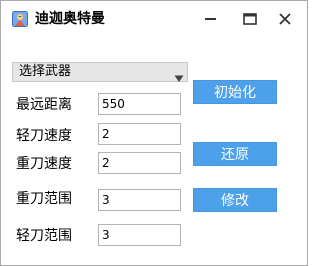 The width and height of the screenshot is (320, 266). What do you see at coordinates (235, 154) in the screenshot?
I see `restore-button: 还原` at bounding box center [235, 154].